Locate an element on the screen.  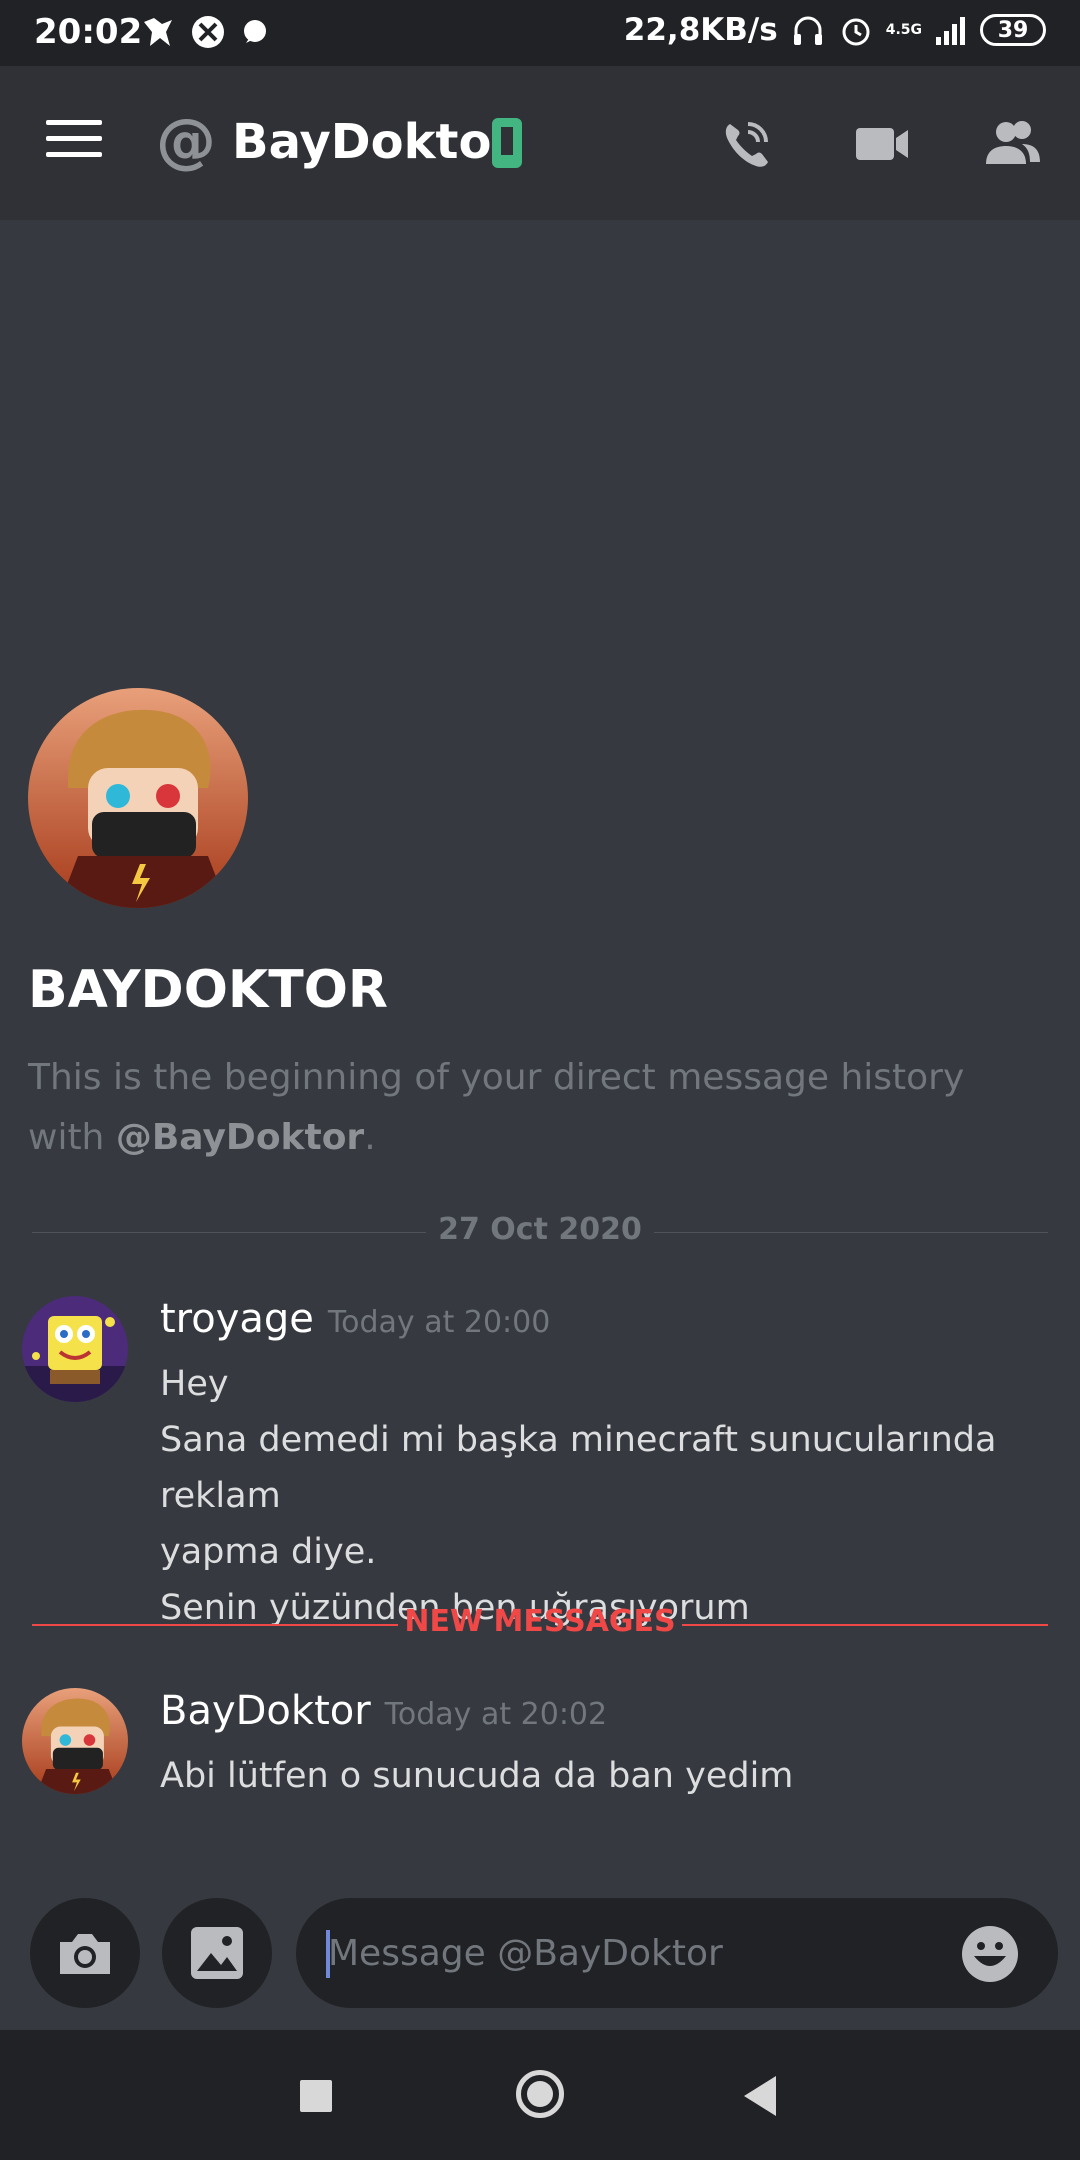
date-divider: 27 Oct 2020 is located at coordinates (540, 1232).